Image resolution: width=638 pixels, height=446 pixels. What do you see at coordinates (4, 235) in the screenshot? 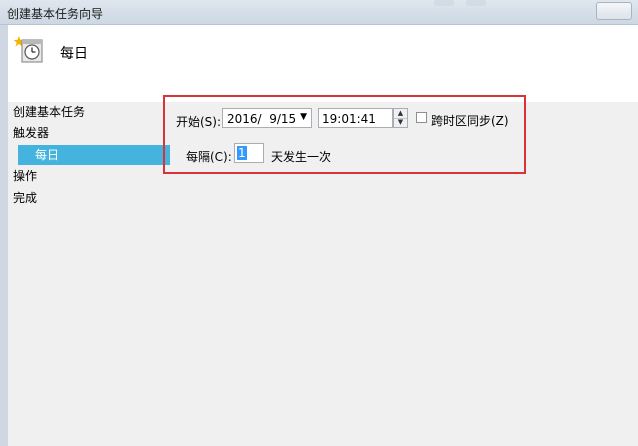
I see `window-border` at bounding box center [4, 235].